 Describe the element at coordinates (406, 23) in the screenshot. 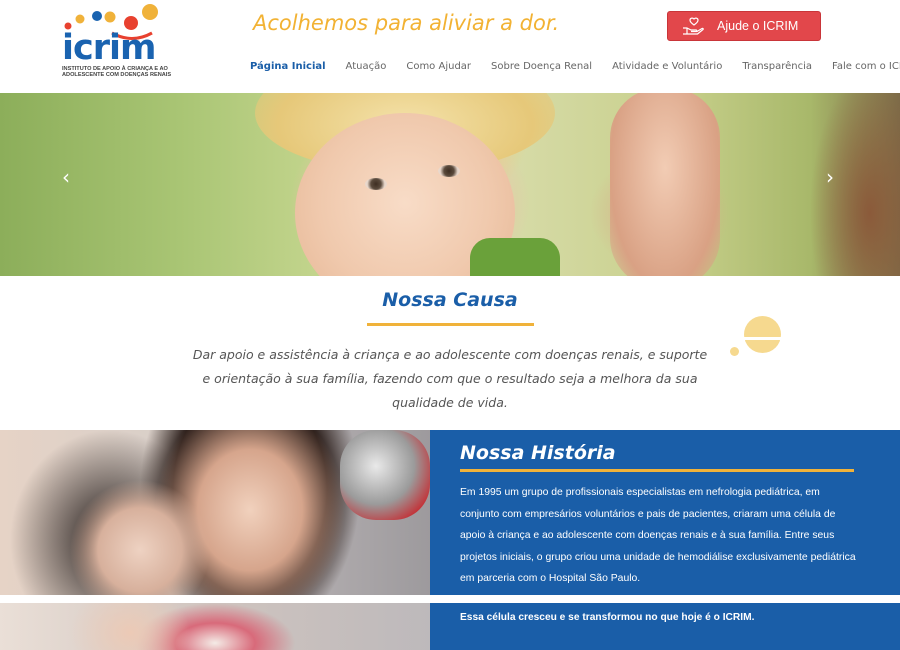

I see `tagline: Acolhemos para aliviar a dor.` at that location.